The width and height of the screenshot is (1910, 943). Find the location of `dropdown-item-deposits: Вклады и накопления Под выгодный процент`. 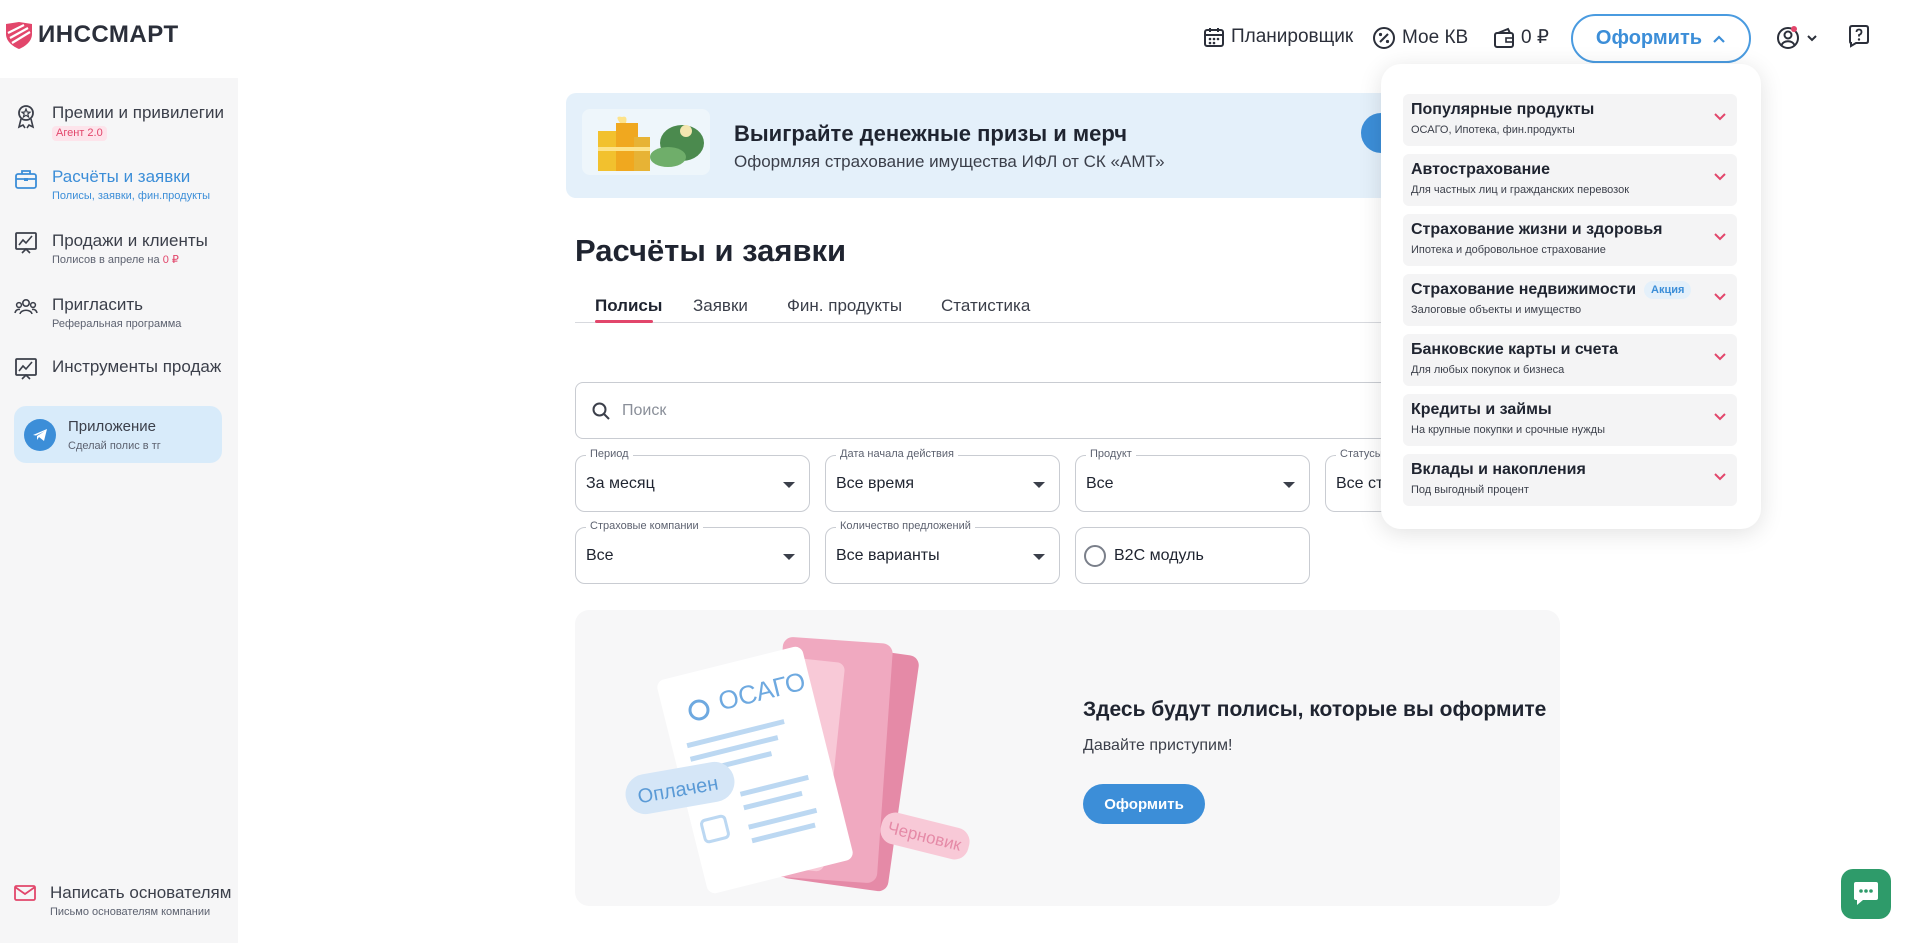

dropdown-item-deposits: Вклады и накопления Под выгодный процент is located at coordinates (1570, 480).